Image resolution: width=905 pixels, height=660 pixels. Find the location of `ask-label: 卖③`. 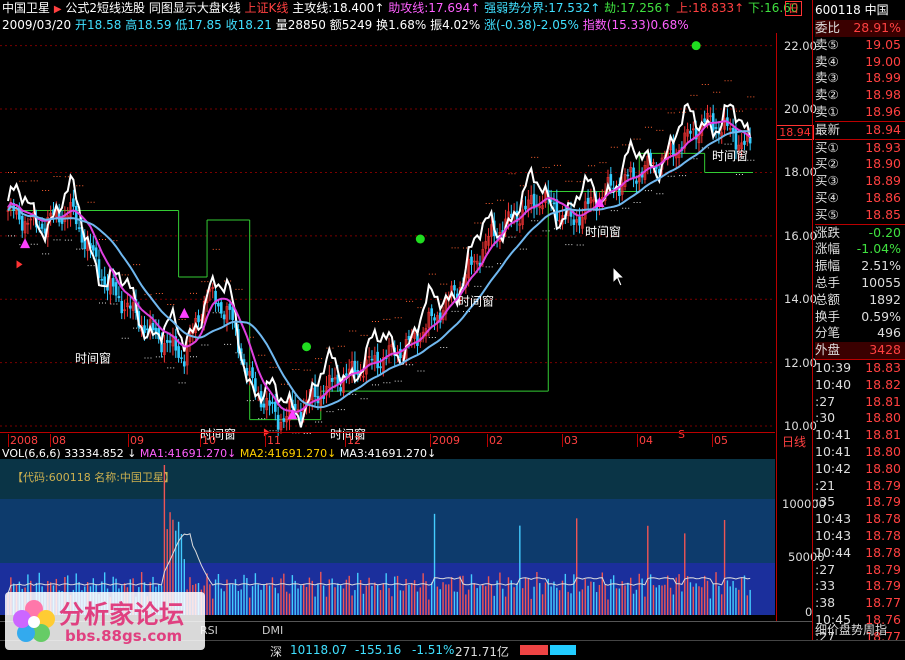

ask-label: 卖③ is located at coordinates (827, 78).